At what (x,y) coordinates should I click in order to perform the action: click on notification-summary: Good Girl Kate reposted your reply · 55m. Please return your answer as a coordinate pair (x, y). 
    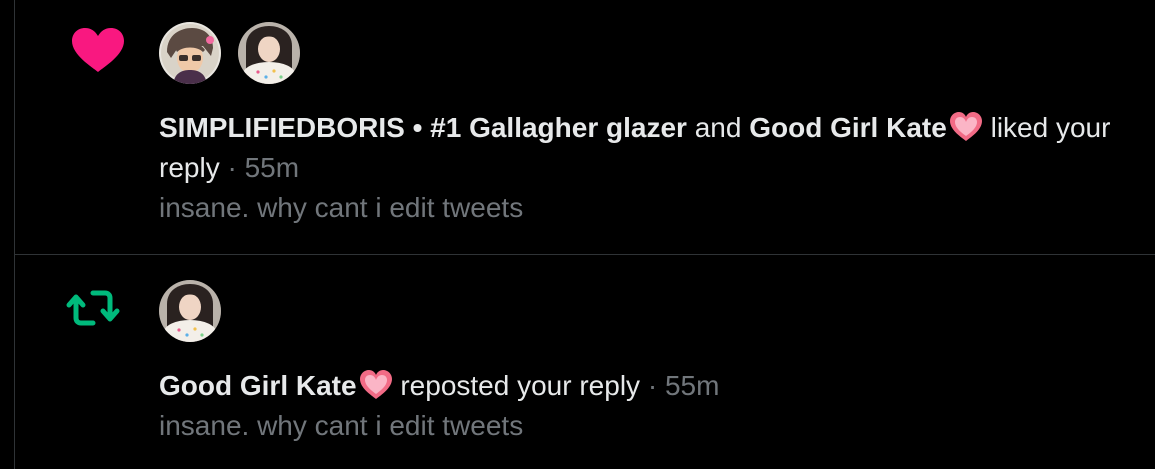
    Looking at the image, I should click on (439, 386).